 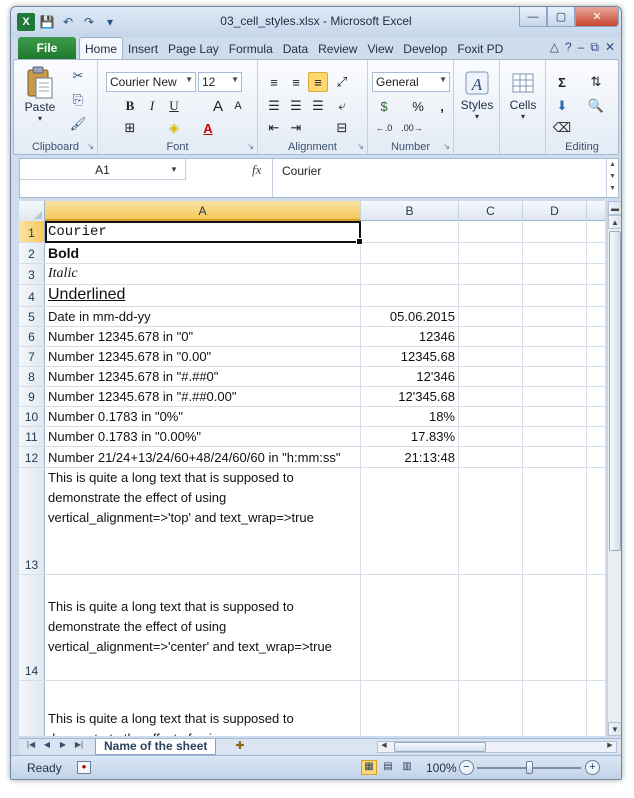 I want to click on cell-c8, so click(x=491, y=376).